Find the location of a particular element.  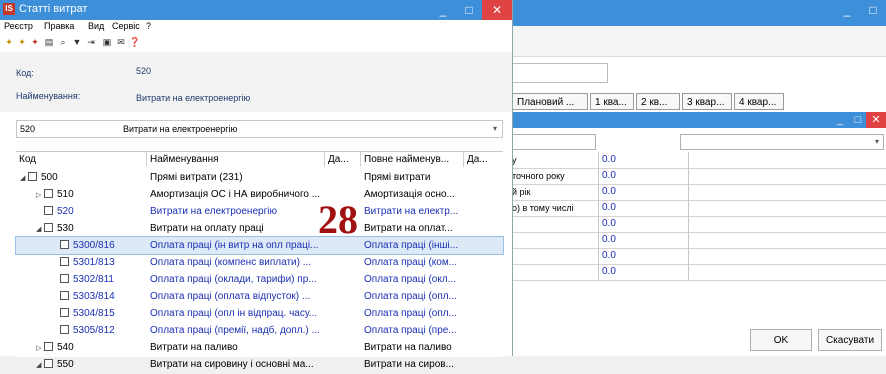

help-icon: ❓ is located at coordinates (135, 42).